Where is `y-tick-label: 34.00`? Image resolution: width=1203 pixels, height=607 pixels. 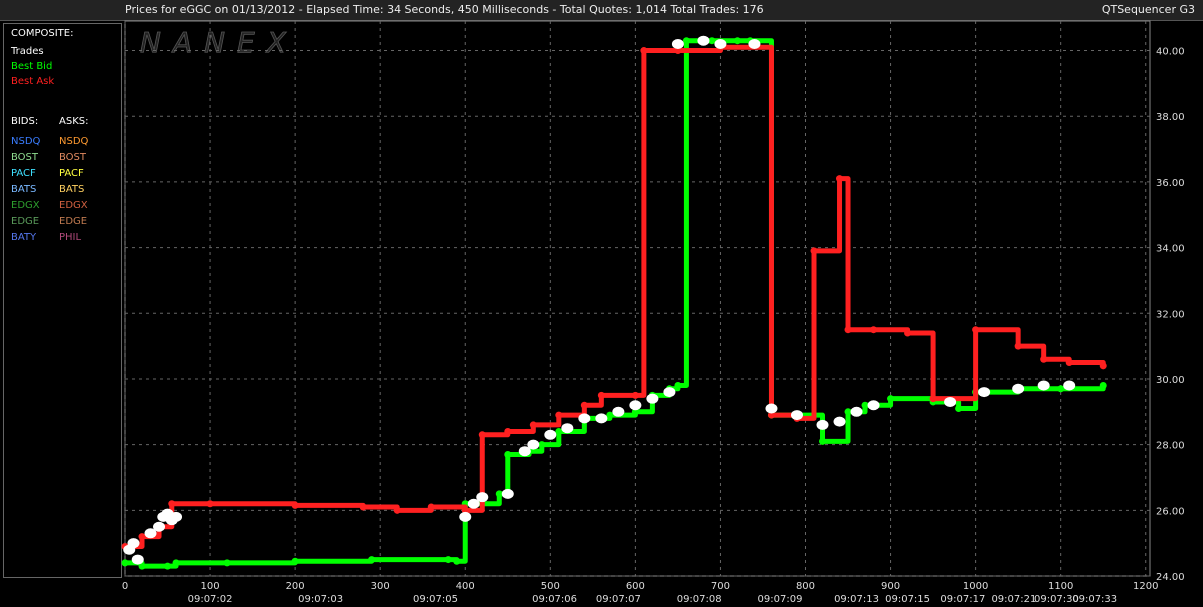 y-tick-label: 34.00 is located at coordinates (1170, 249).